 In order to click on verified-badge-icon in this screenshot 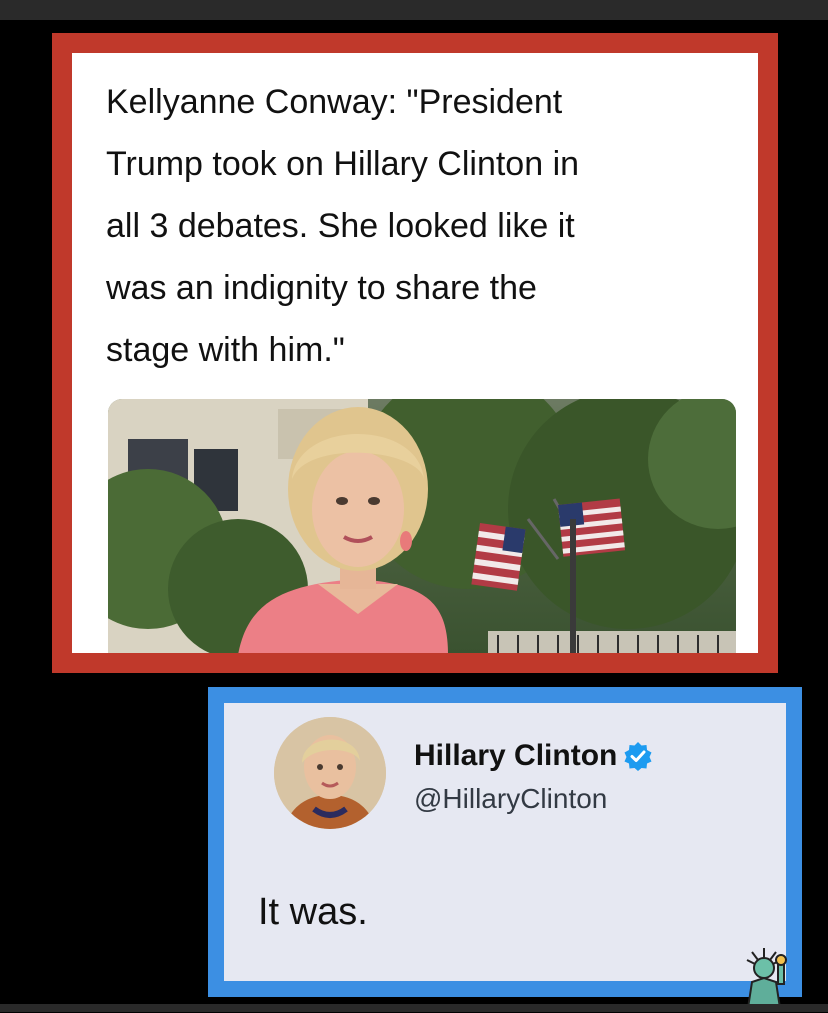, I will do `click(638, 756)`.